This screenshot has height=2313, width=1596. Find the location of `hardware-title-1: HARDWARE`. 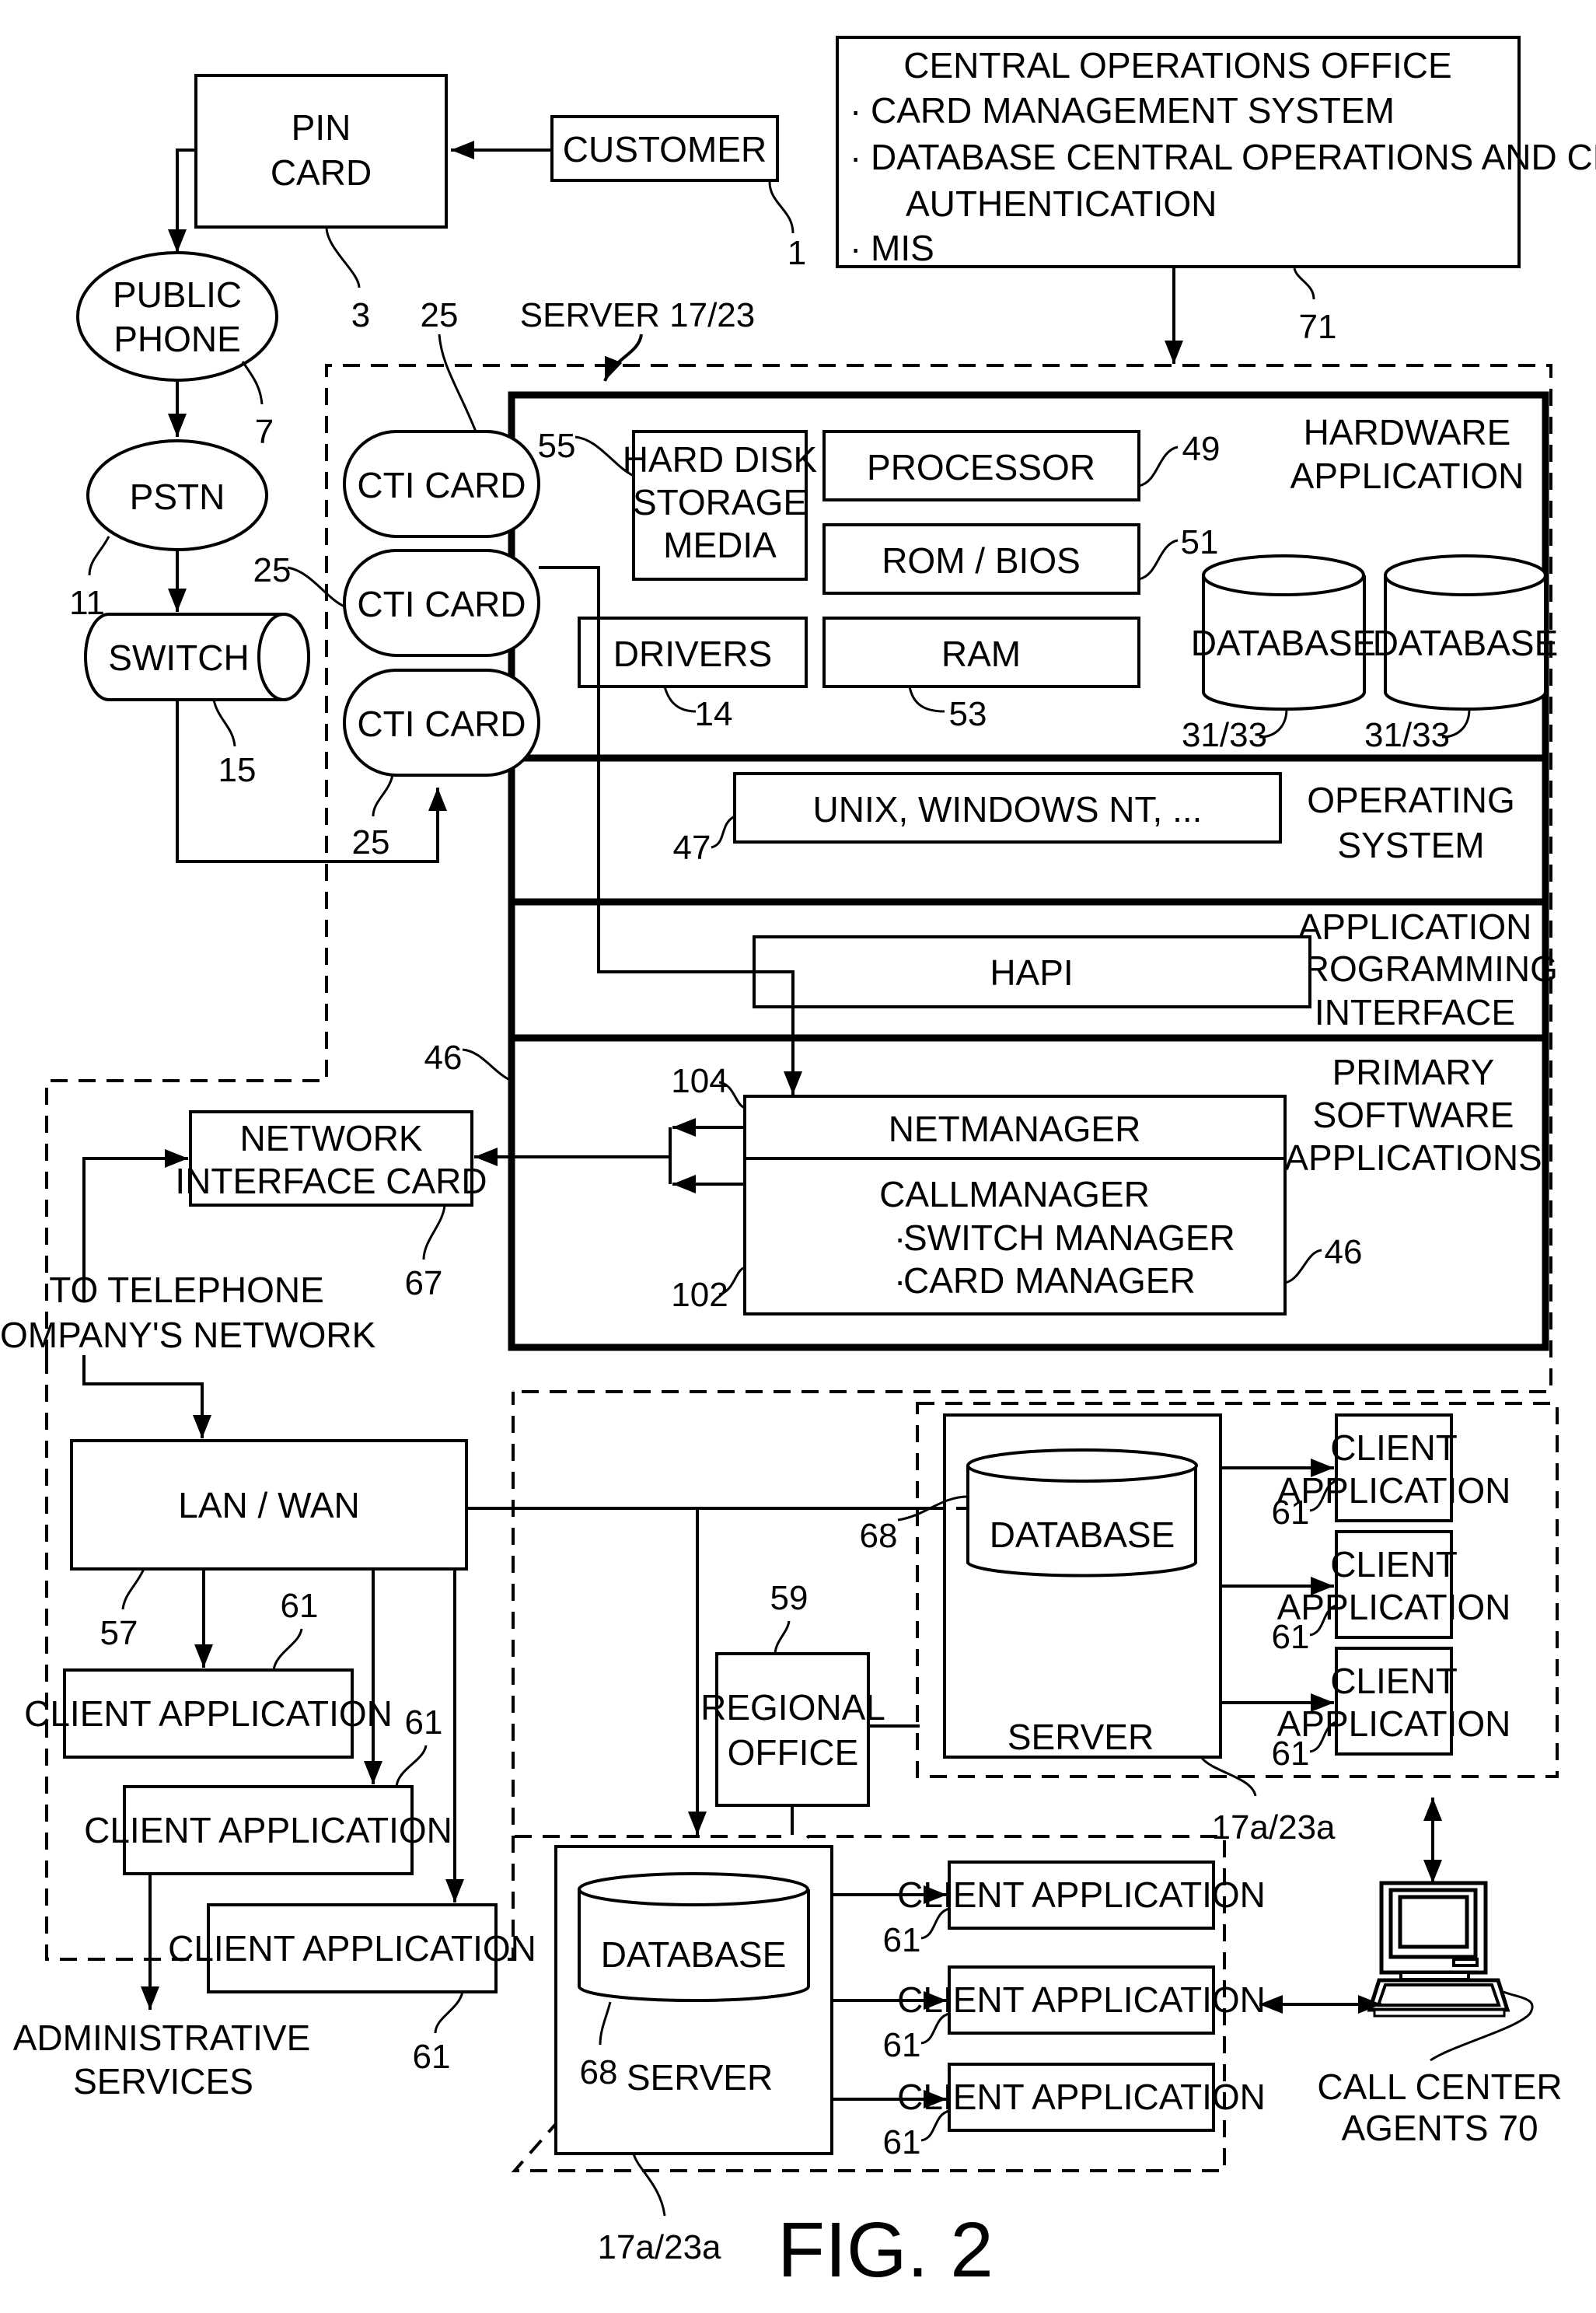

hardware-title-1: HARDWARE is located at coordinates (1408, 432).